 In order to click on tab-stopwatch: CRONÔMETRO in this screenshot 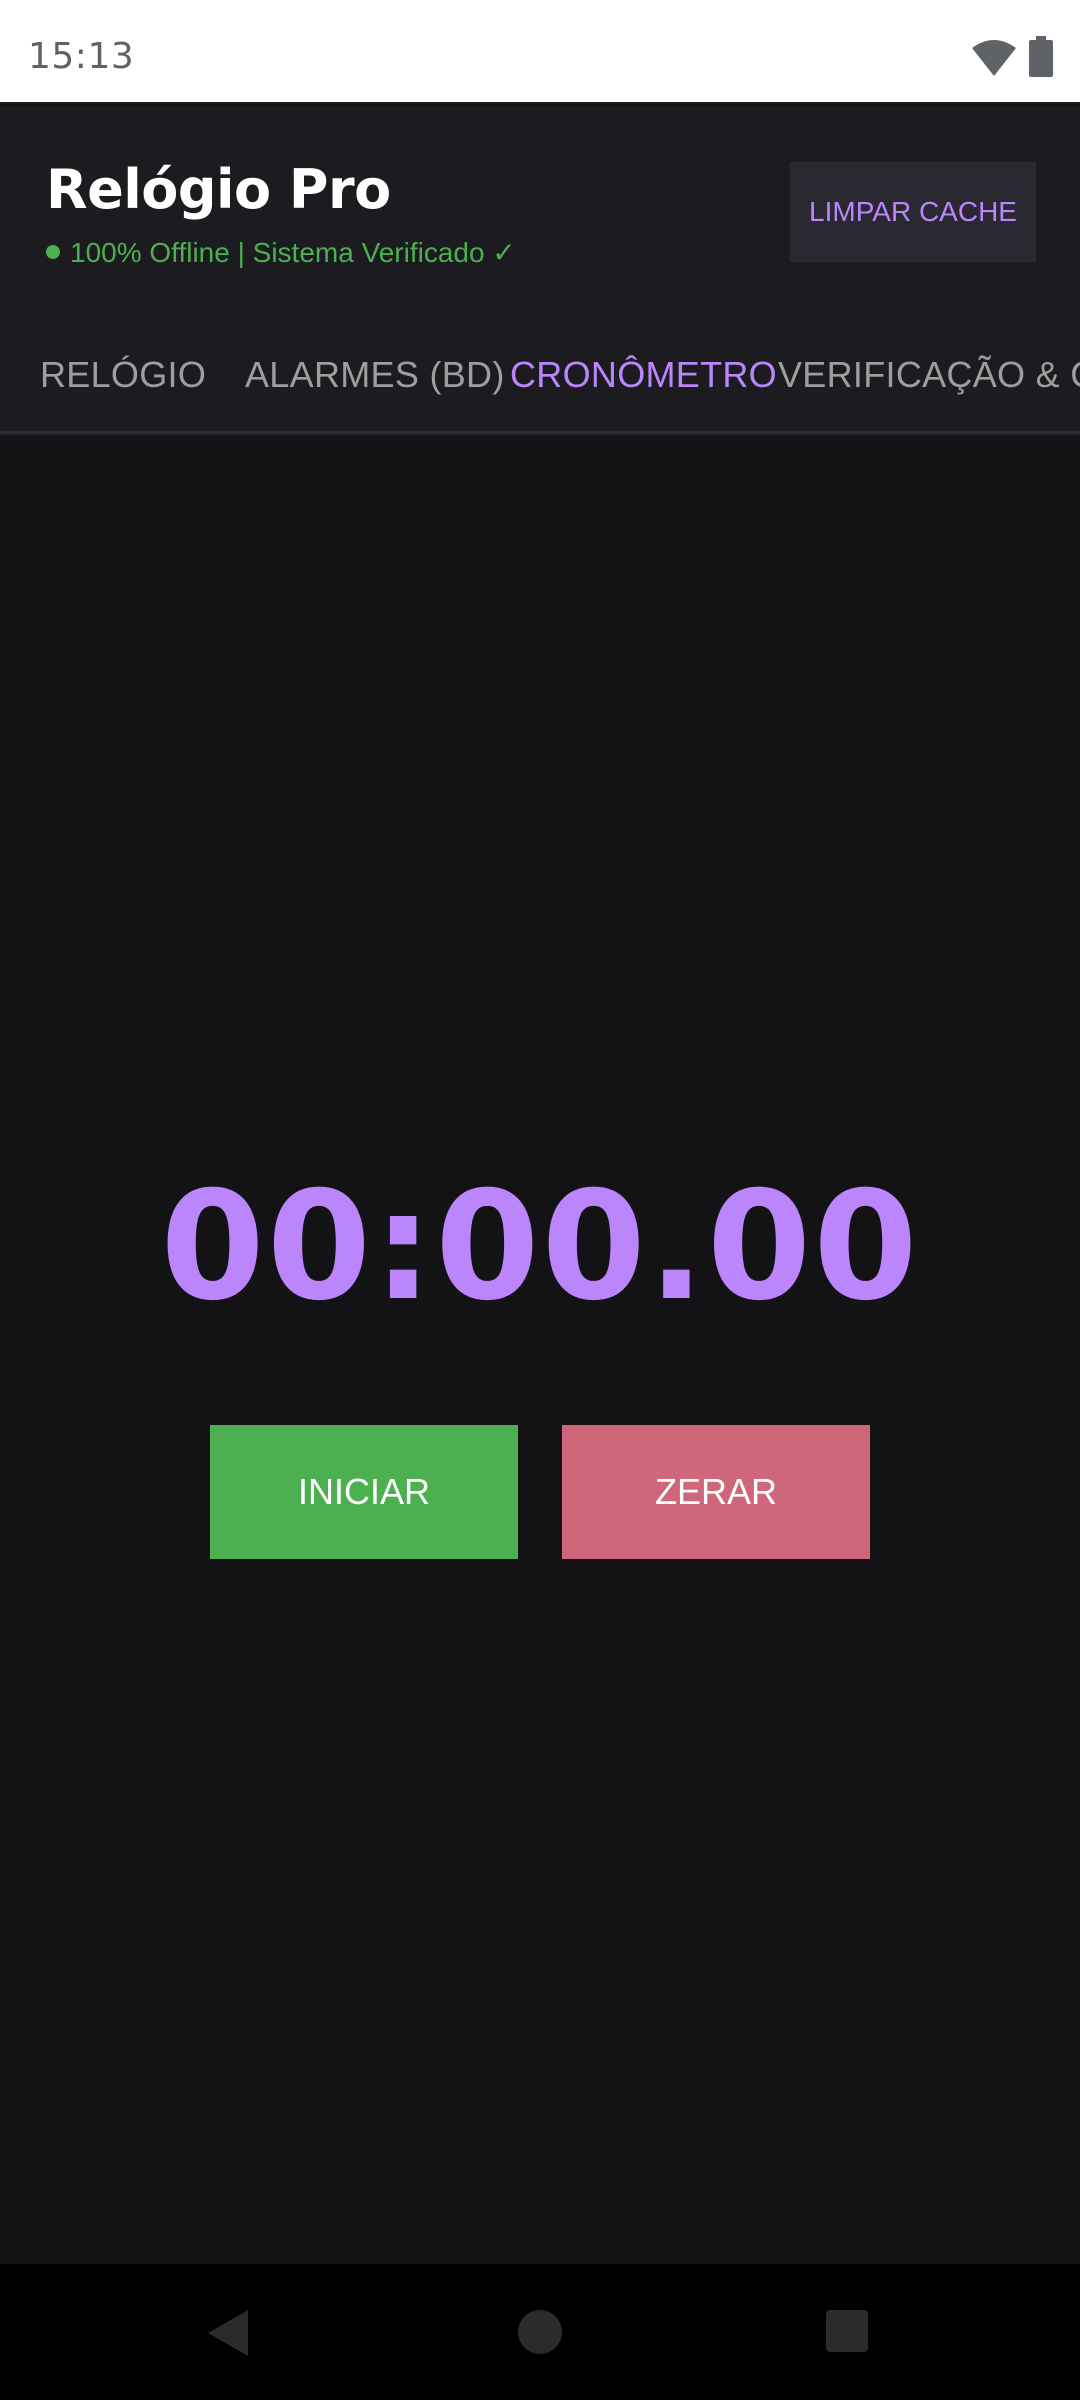, I will do `click(643, 375)`.